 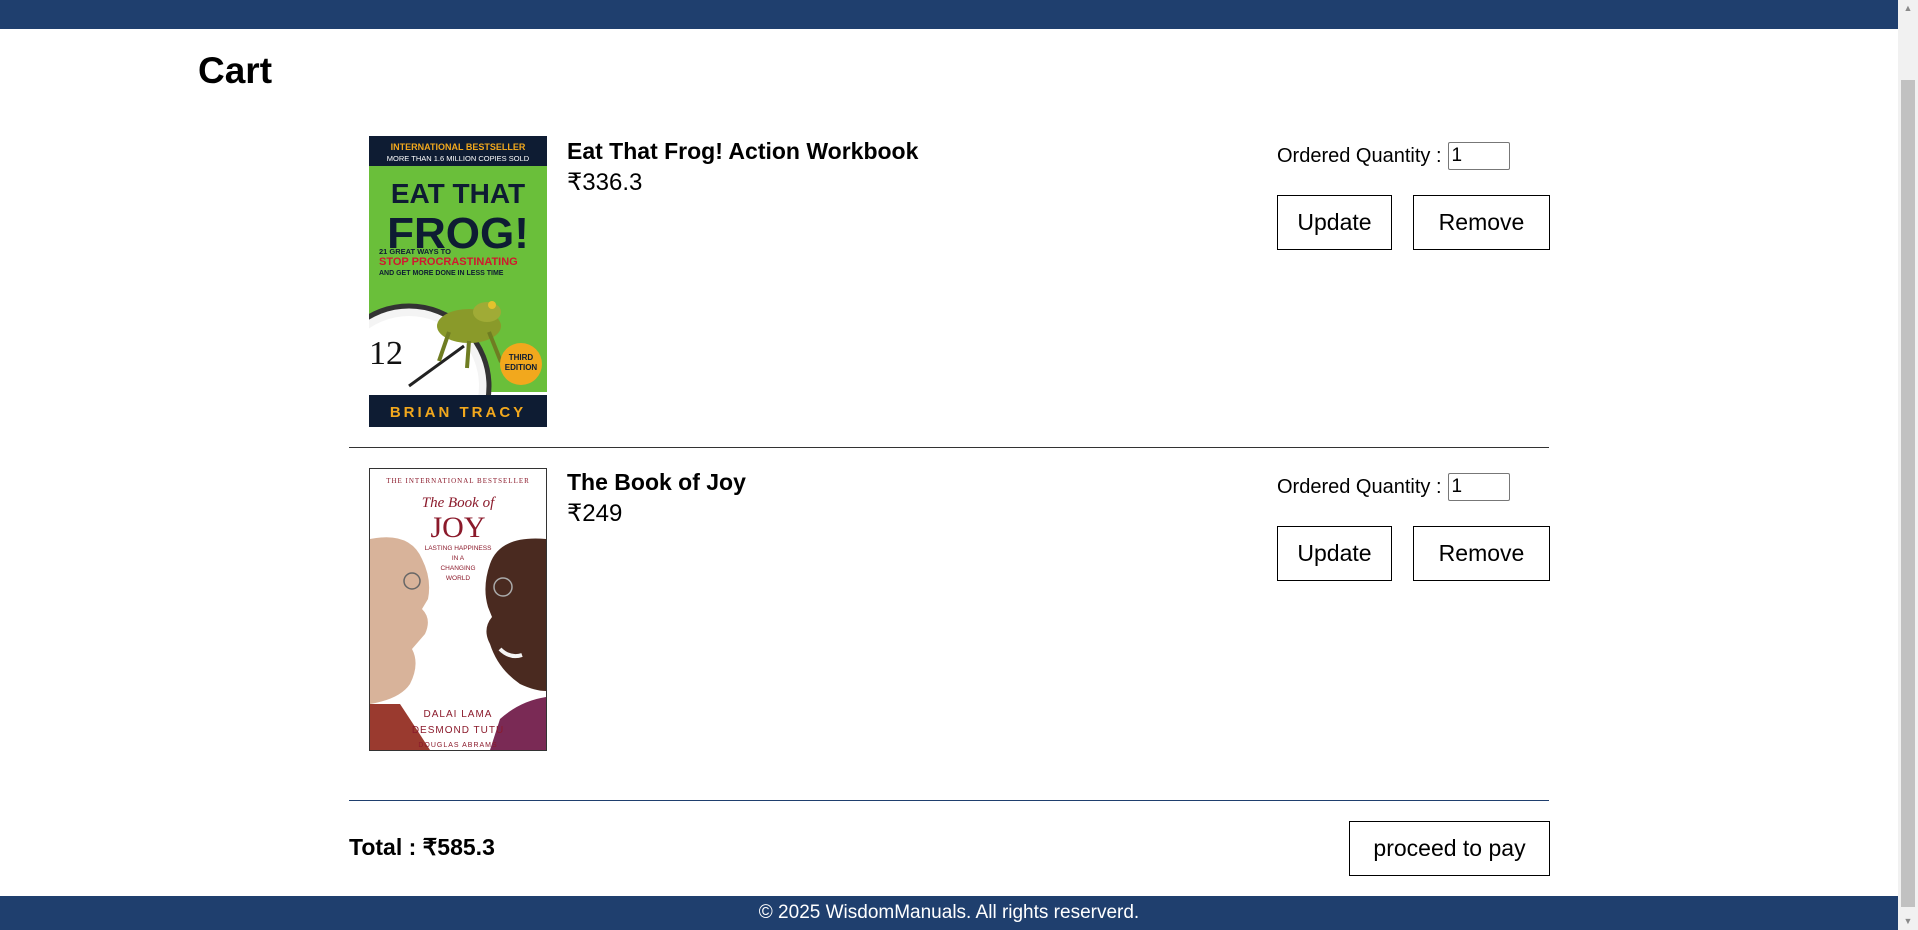 What do you see at coordinates (1908, 921) in the screenshot?
I see `scroll-down-arrow-icon: ▼` at bounding box center [1908, 921].